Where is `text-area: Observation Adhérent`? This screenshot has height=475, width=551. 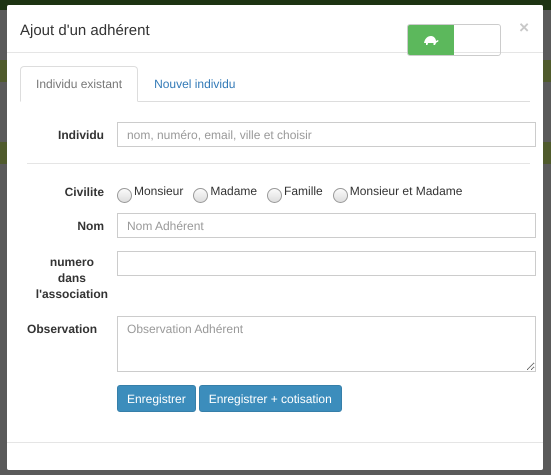 text-area: Observation Adhérent is located at coordinates (326, 344).